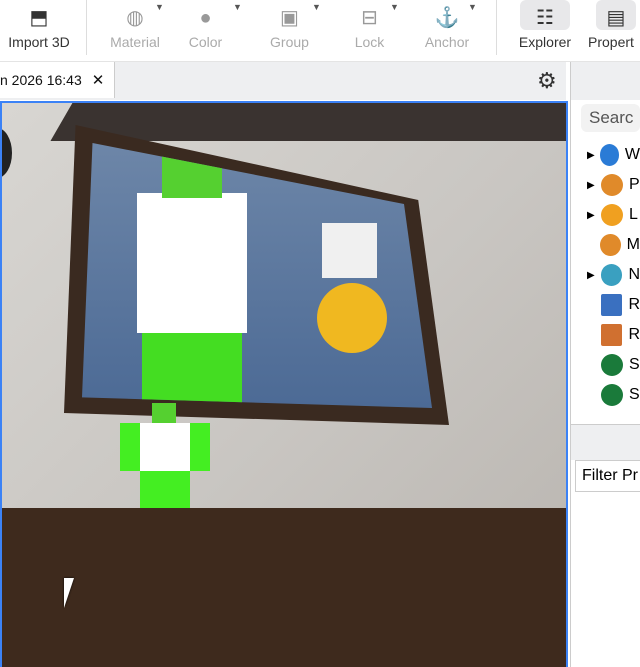 The height and width of the screenshot is (667, 640). I want to click on tab-place: n 2026 16:43 ✕, so click(57, 80).